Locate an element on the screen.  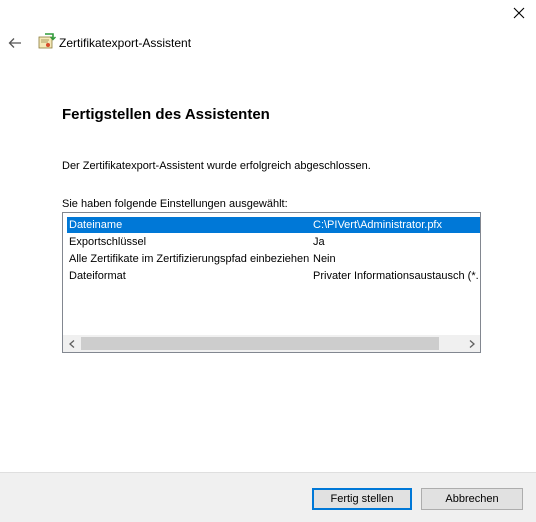
scroll-left-button is located at coordinates (71, 343).